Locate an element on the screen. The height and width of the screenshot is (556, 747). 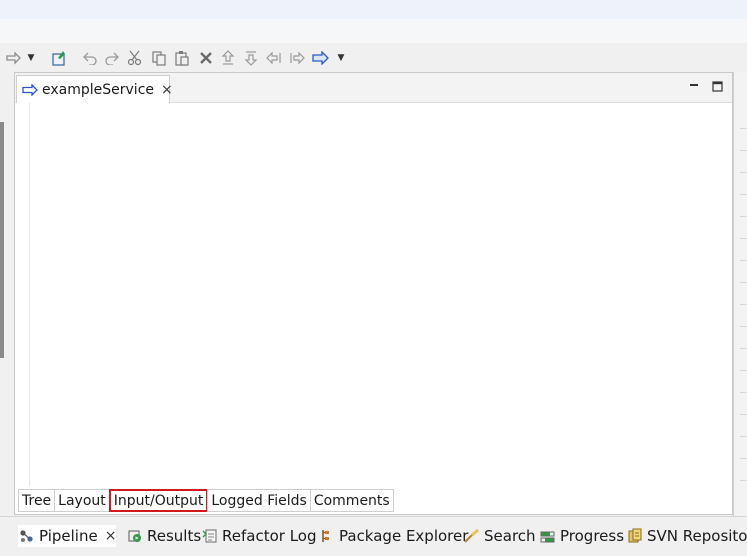
subtab-label: Logged Fields is located at coordinates (259, 500).